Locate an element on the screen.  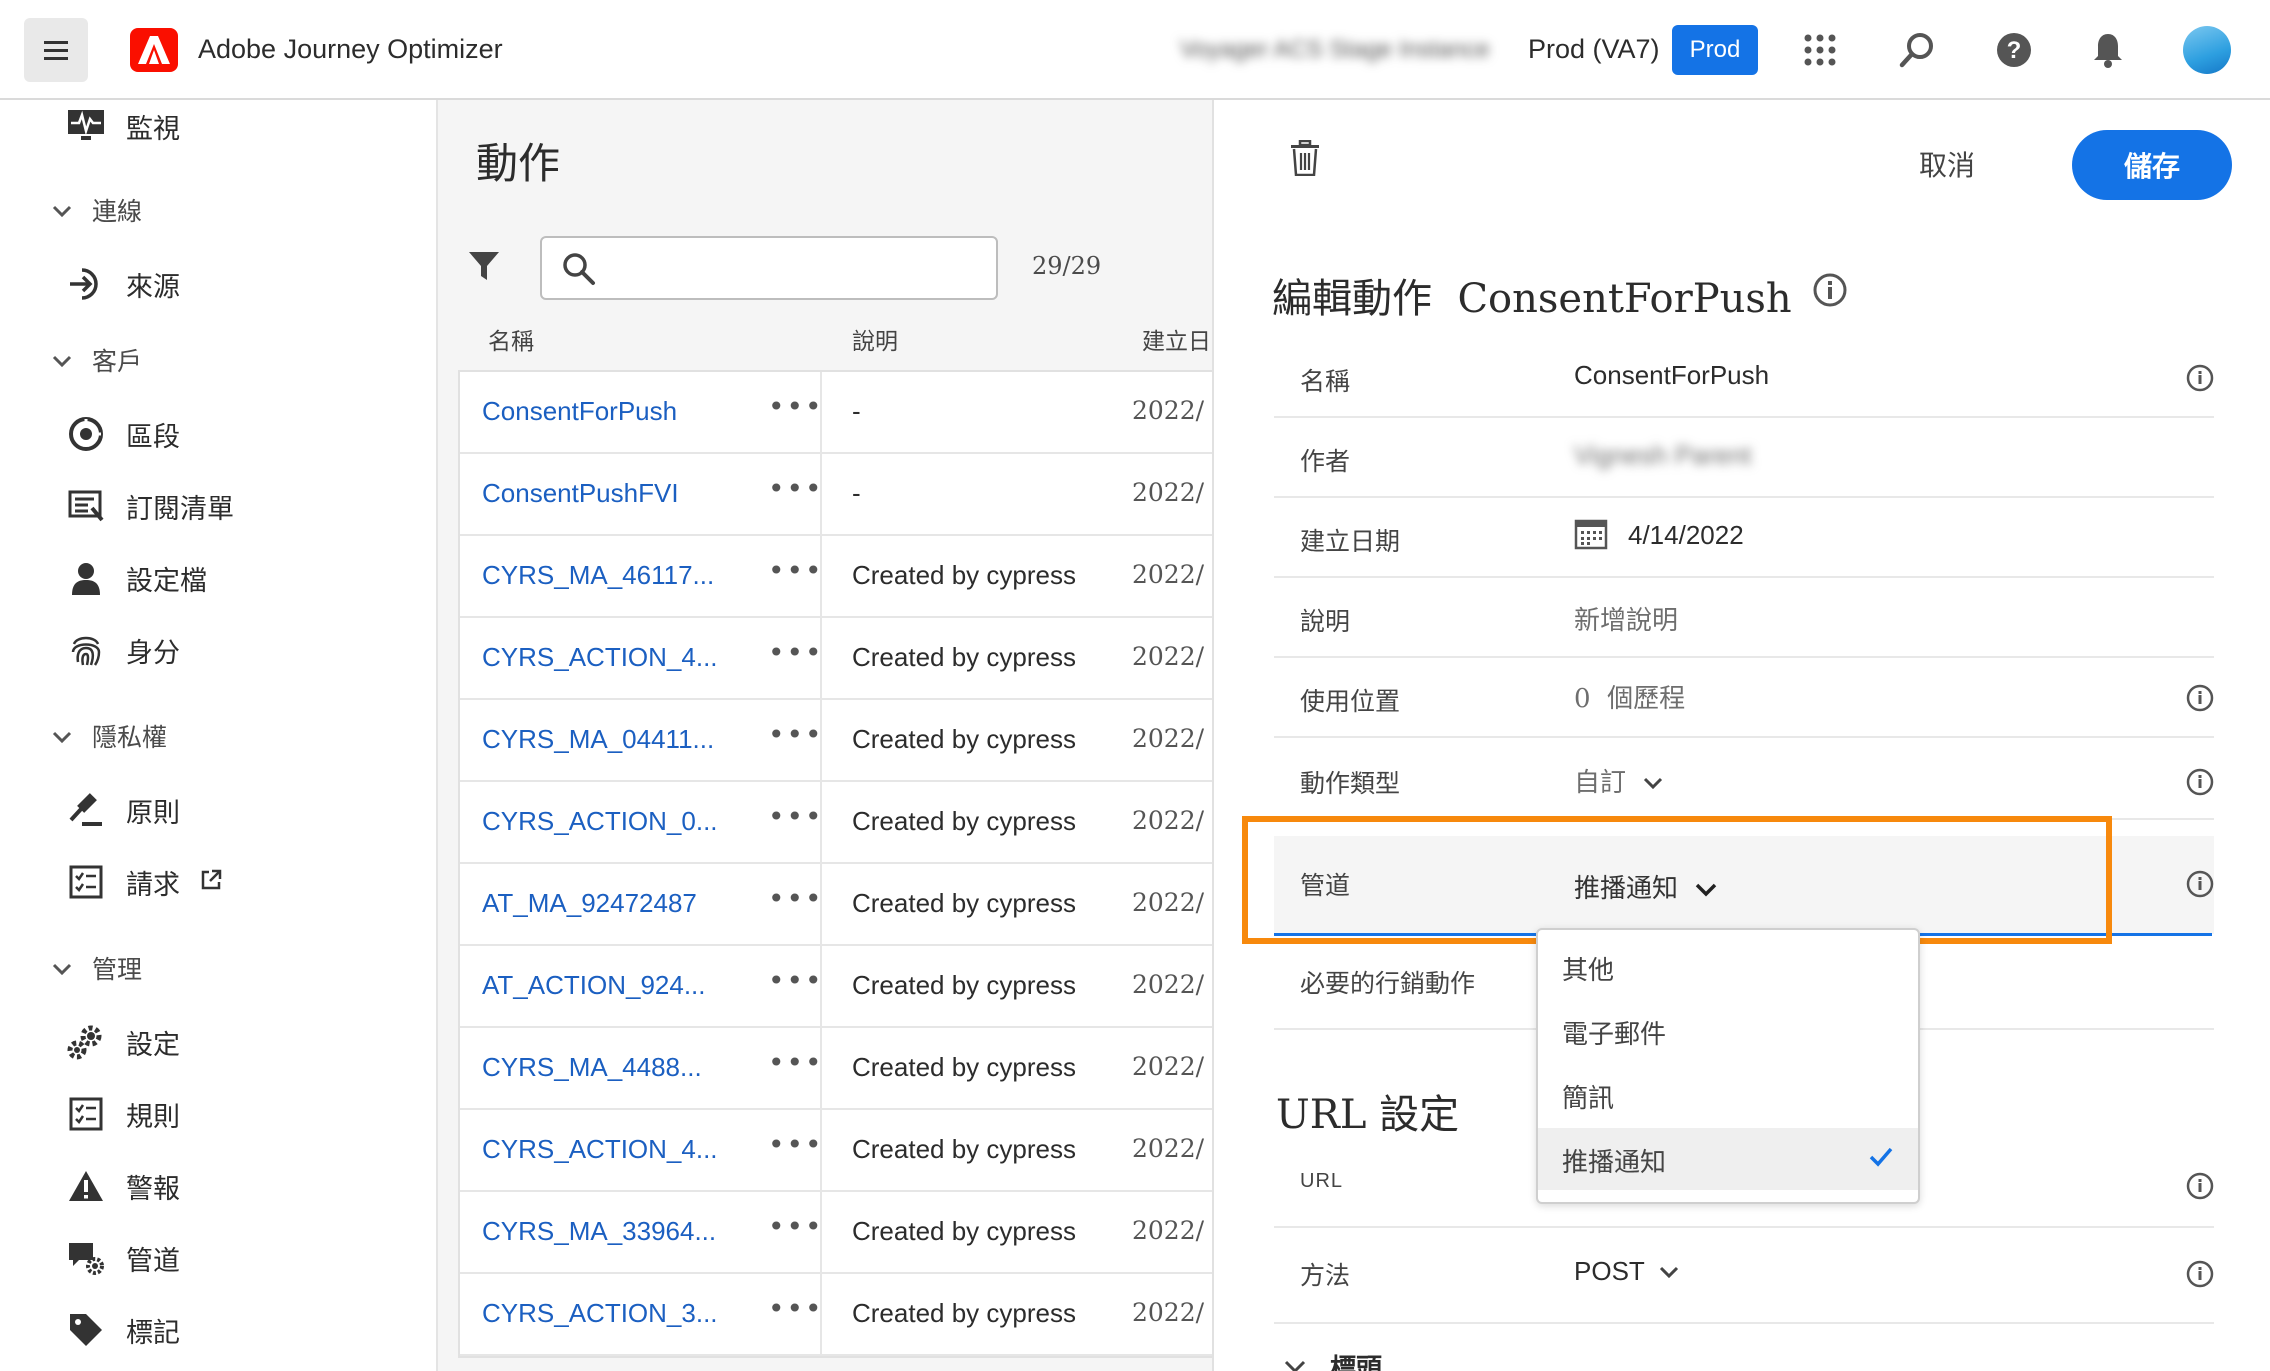
app-name: Adobe Journey Optimizer is located at coordinates (350, 49).